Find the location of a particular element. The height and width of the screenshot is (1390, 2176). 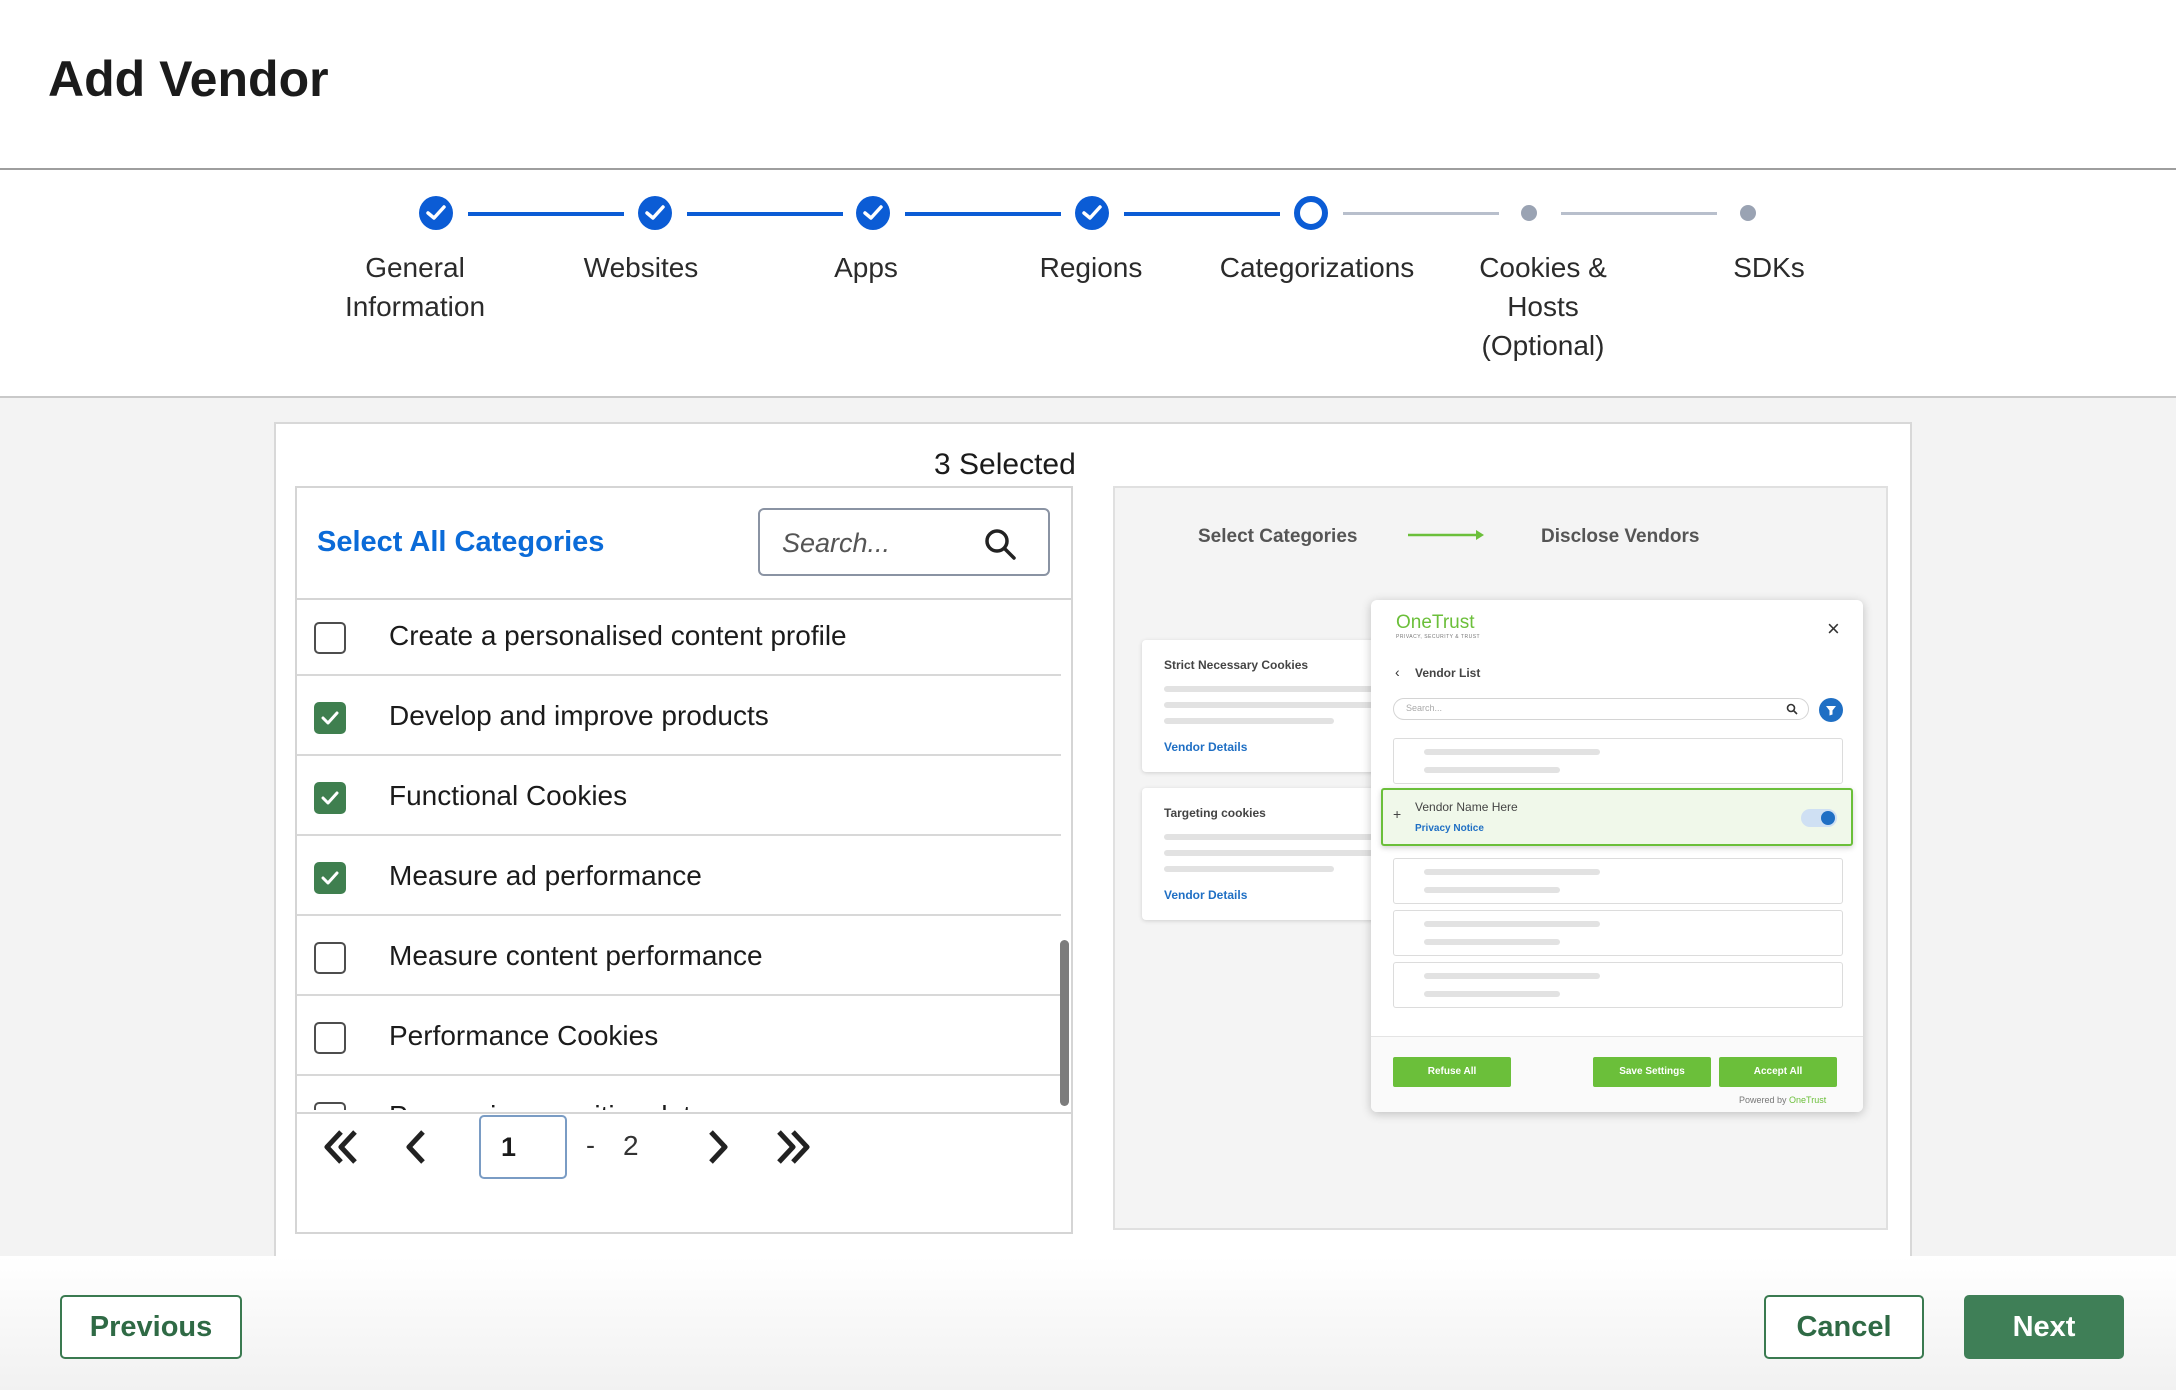

step-sdks: SDKs is located at coordinates (1769, 267).